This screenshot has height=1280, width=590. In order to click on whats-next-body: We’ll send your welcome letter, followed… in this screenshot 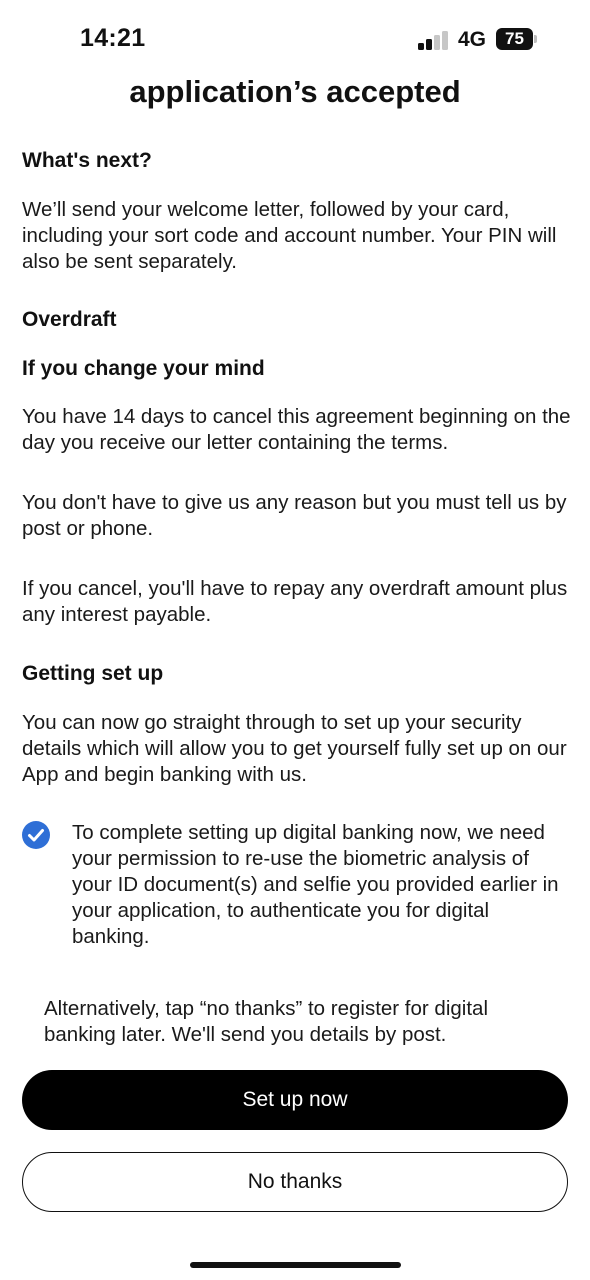, I will do `click(289, 235)`.